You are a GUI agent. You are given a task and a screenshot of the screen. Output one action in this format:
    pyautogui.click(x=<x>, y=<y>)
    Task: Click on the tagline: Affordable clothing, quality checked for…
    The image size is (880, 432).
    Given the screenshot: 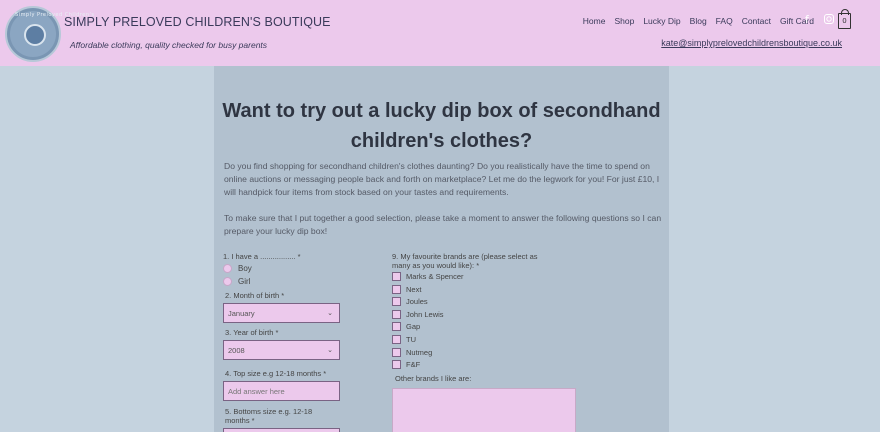 What is the action you would take?
    pyautogui.click(x=169, y=45)
    